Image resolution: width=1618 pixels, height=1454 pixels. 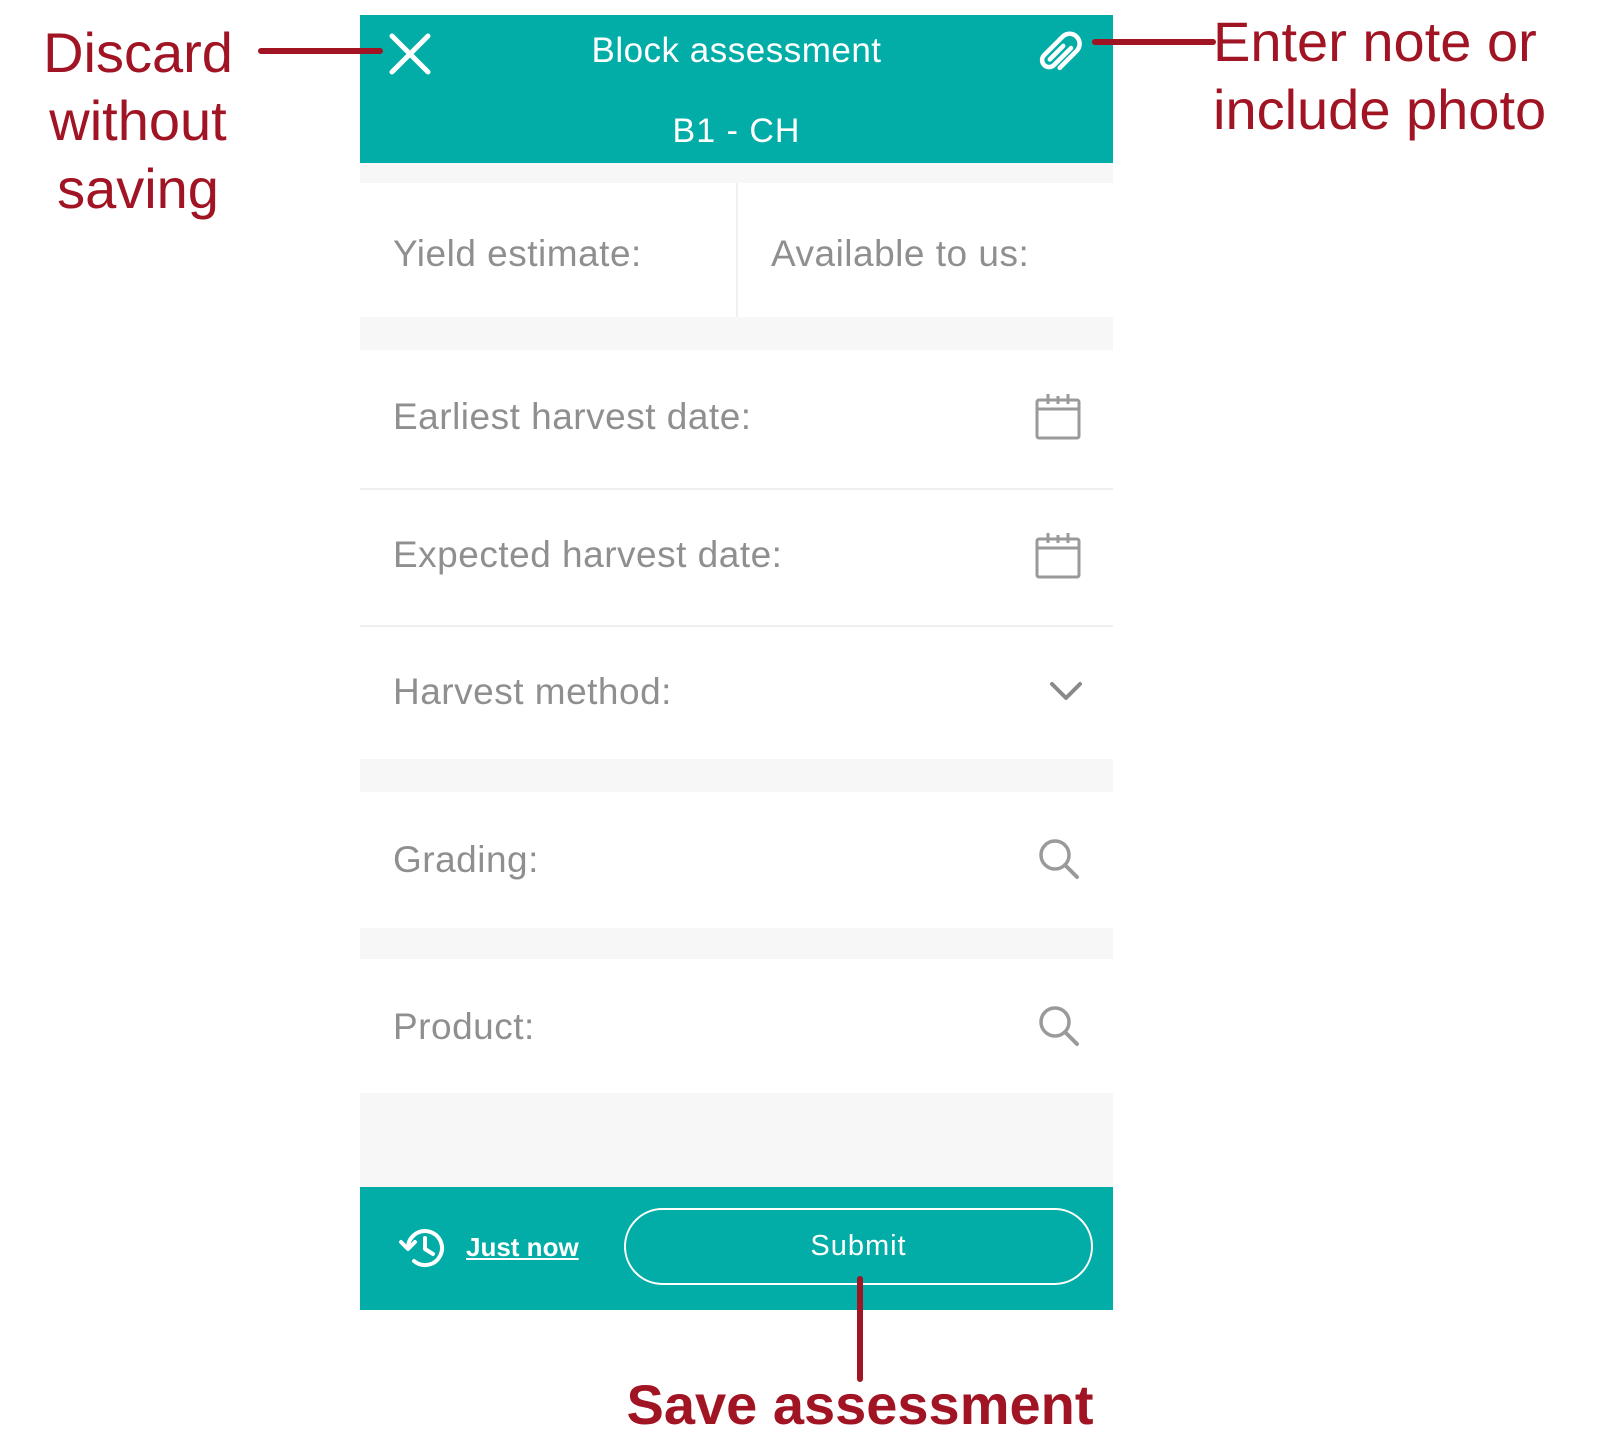 What do you see at coordinates (522, 1247) in the screenshot?
I see `last-saved-link: Just now` at bounding box center [522, 1247].